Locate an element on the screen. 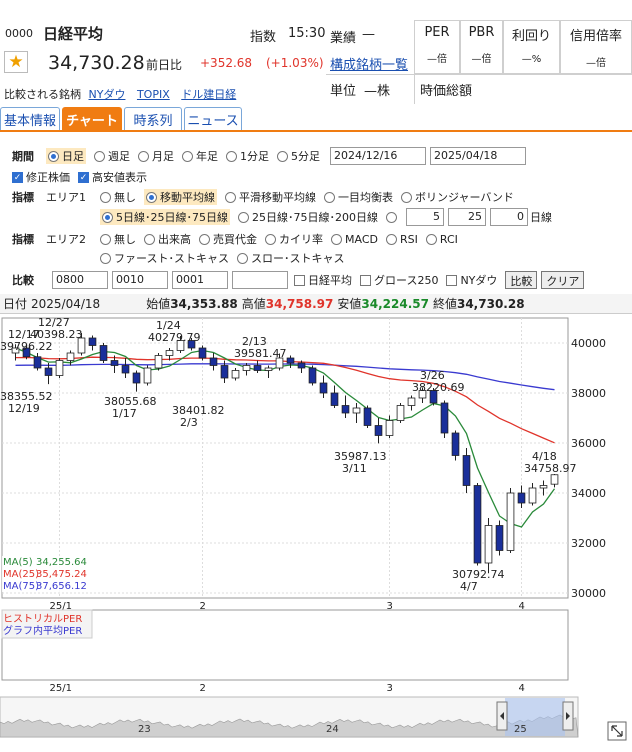  period-weekly: 週足 is located at coordinates (112, 156).